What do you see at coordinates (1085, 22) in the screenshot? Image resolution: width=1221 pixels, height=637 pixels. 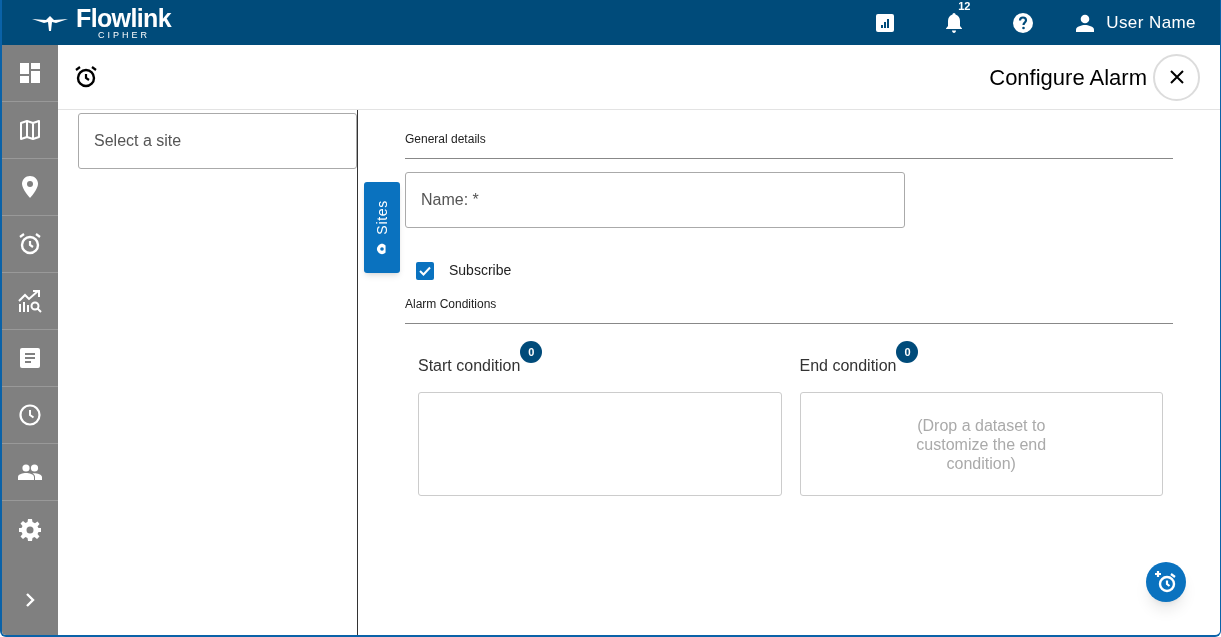 I see `user-icon` at bounding box center [1085, 22].